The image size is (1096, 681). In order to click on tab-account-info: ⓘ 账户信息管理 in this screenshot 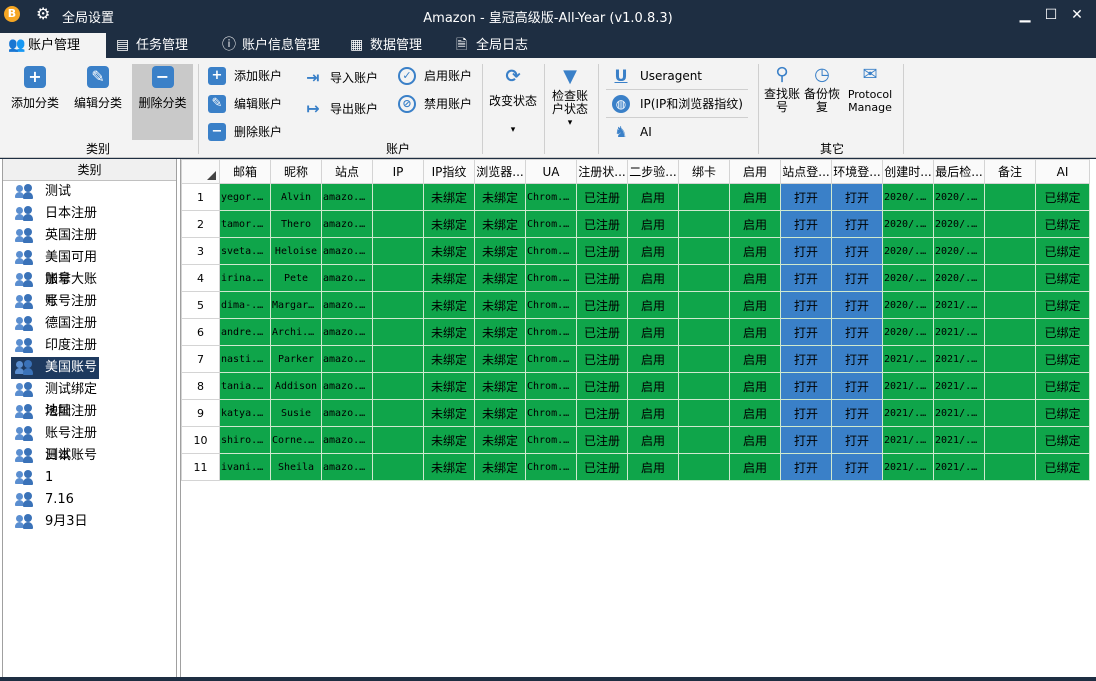, I will do `click(274, 45)`.